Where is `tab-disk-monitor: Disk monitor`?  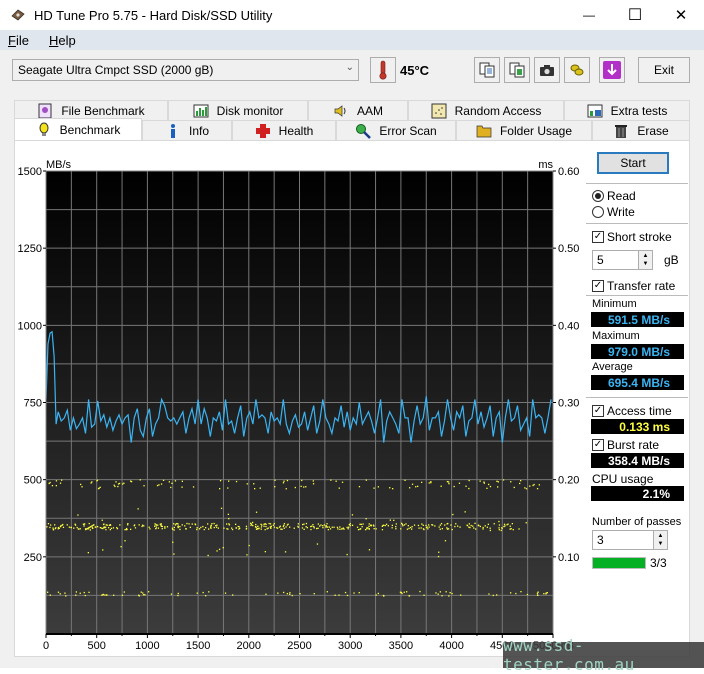 tab-disk-monitor: Disk monitor is located at coordinates (238, 110).